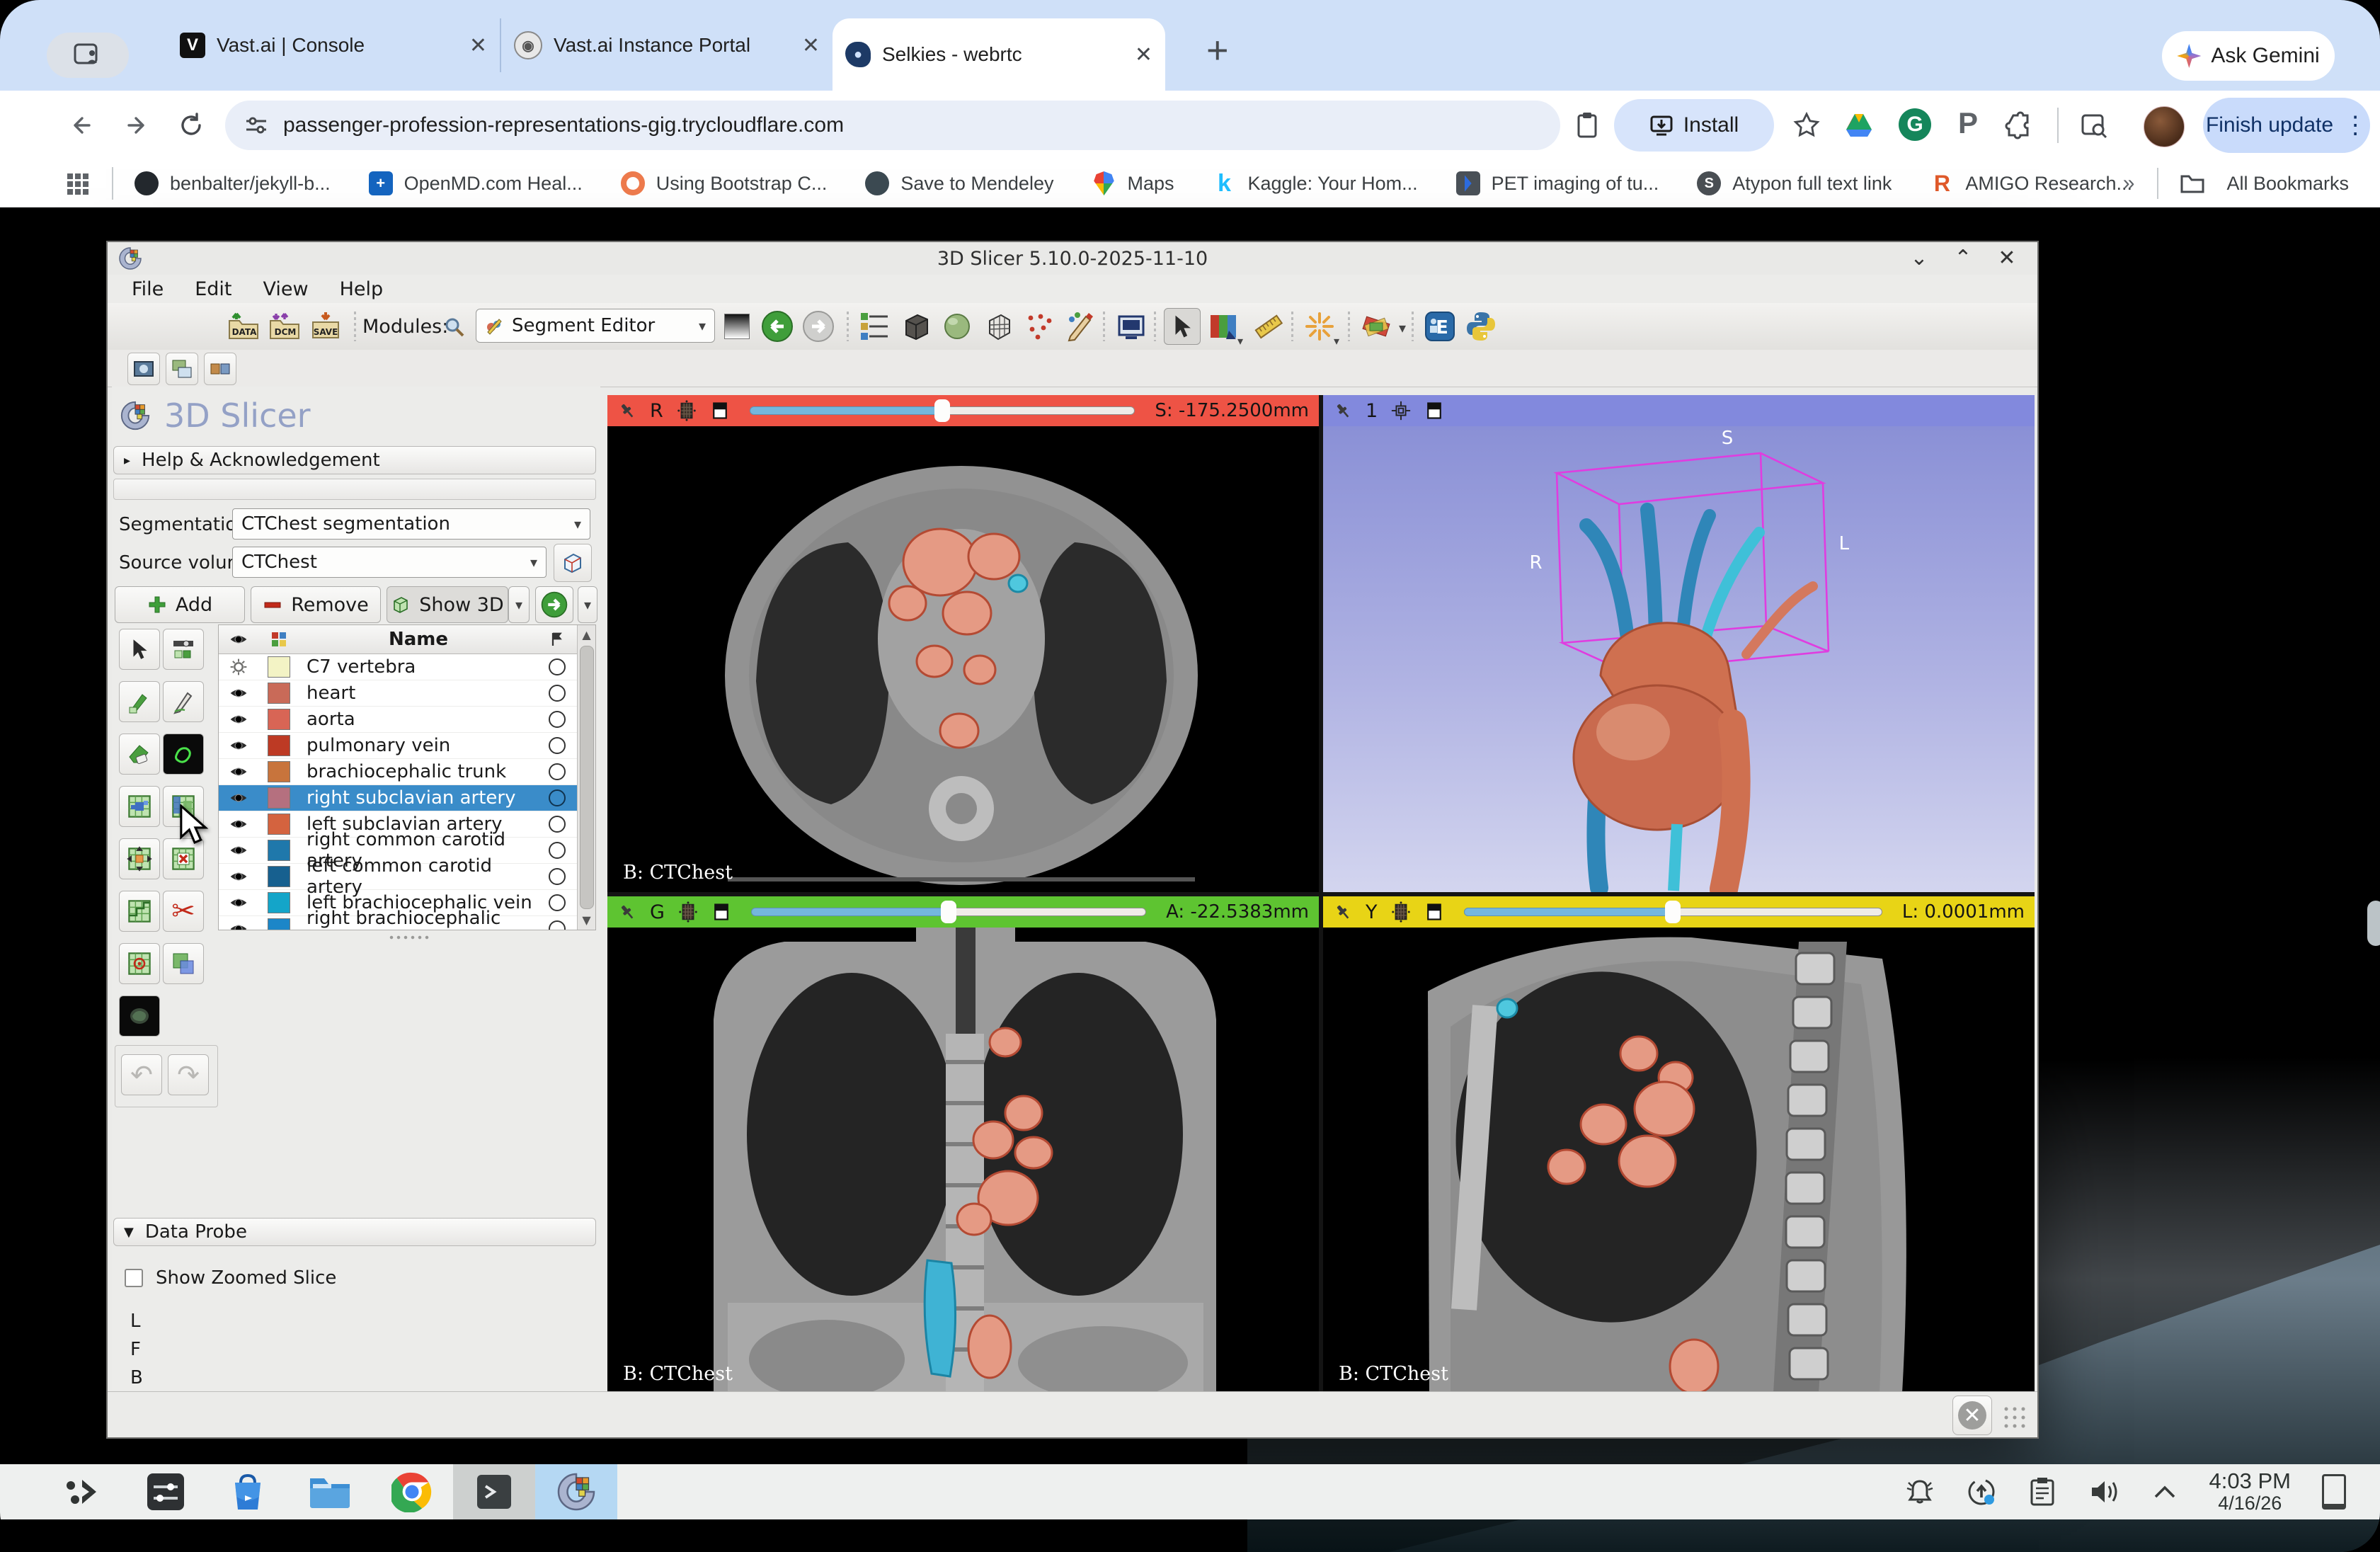 The image size is (2380, 1552). I want to click on back-button, so click(82, 125).